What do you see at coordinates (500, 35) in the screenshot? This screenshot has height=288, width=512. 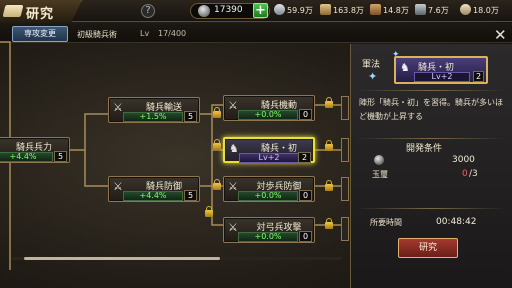 I see `close-button: ✕` at bounding box center [500, 35].